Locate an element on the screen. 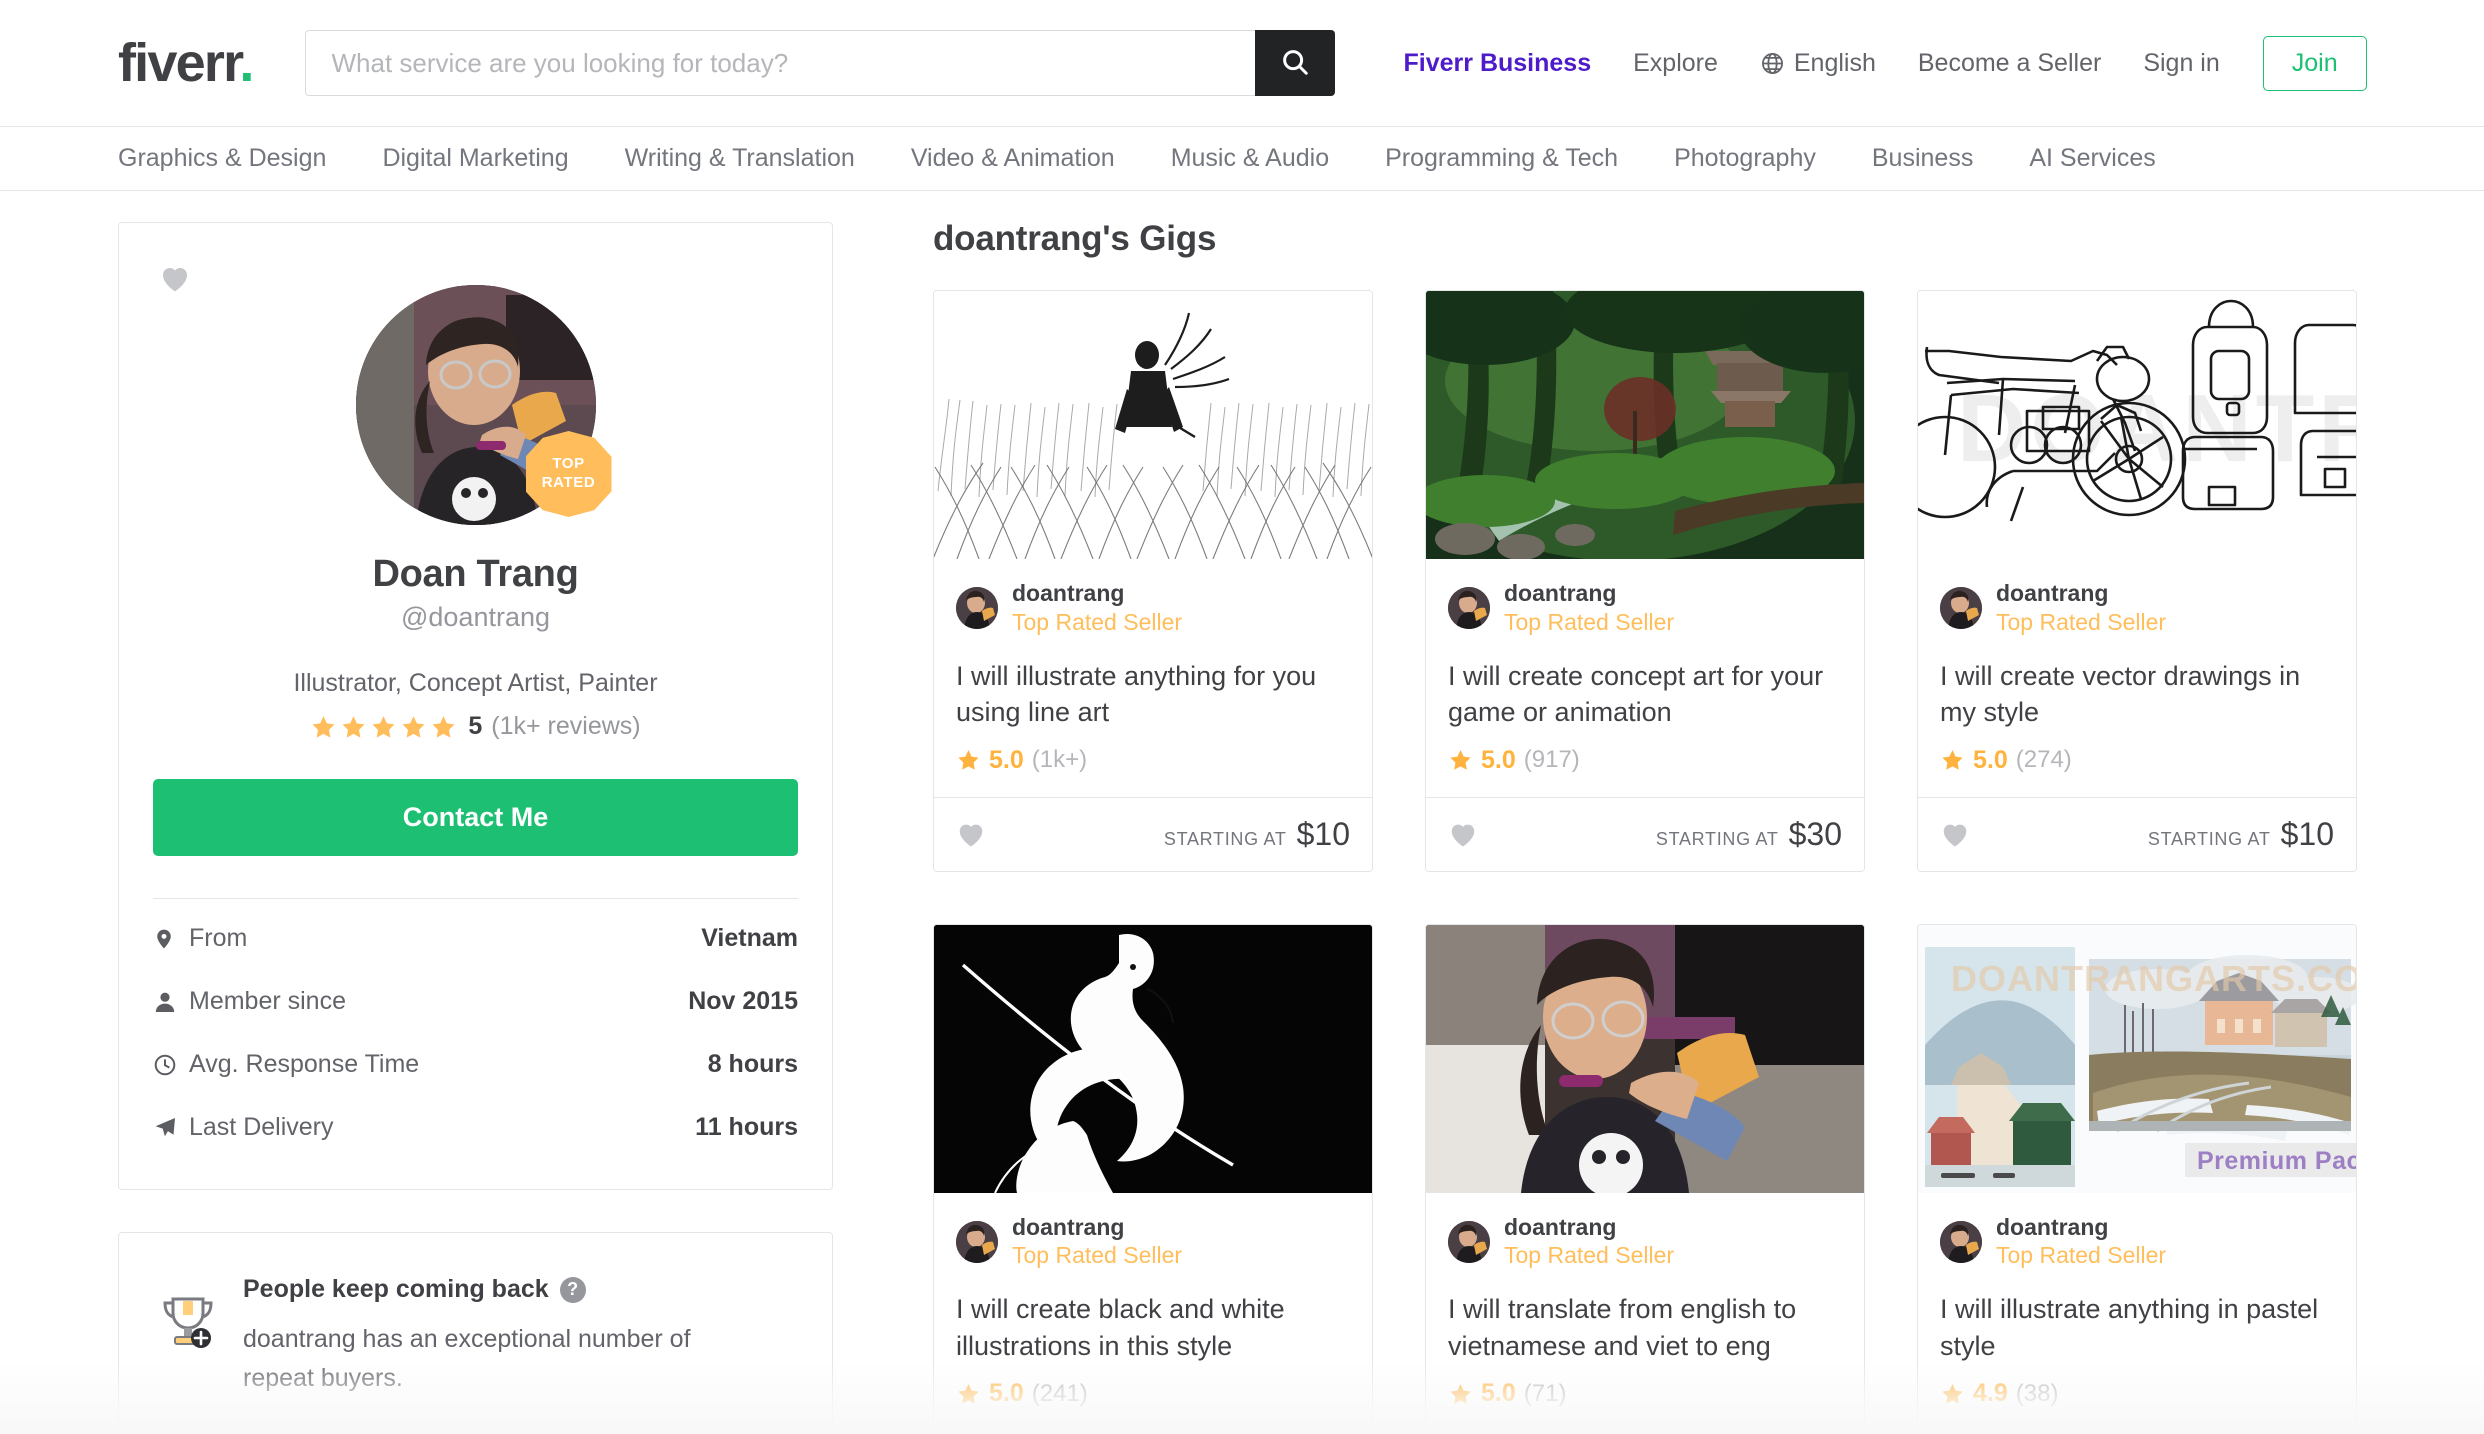  category-digital-marketing: Digital Marketing is located at coordinates (475, 158).